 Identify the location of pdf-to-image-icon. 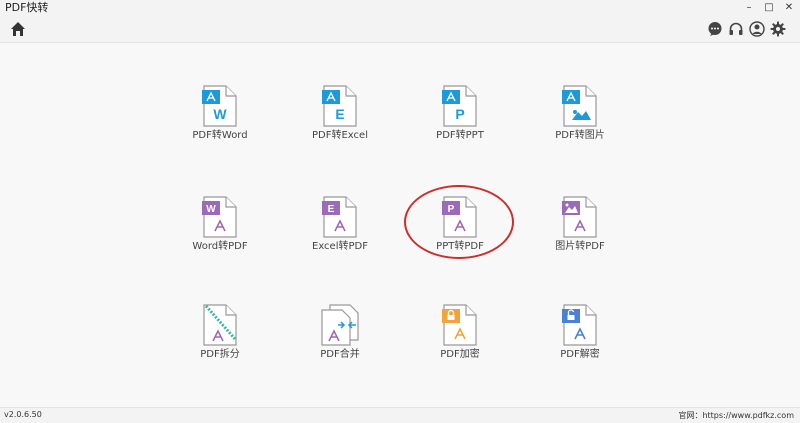
(579, 106).